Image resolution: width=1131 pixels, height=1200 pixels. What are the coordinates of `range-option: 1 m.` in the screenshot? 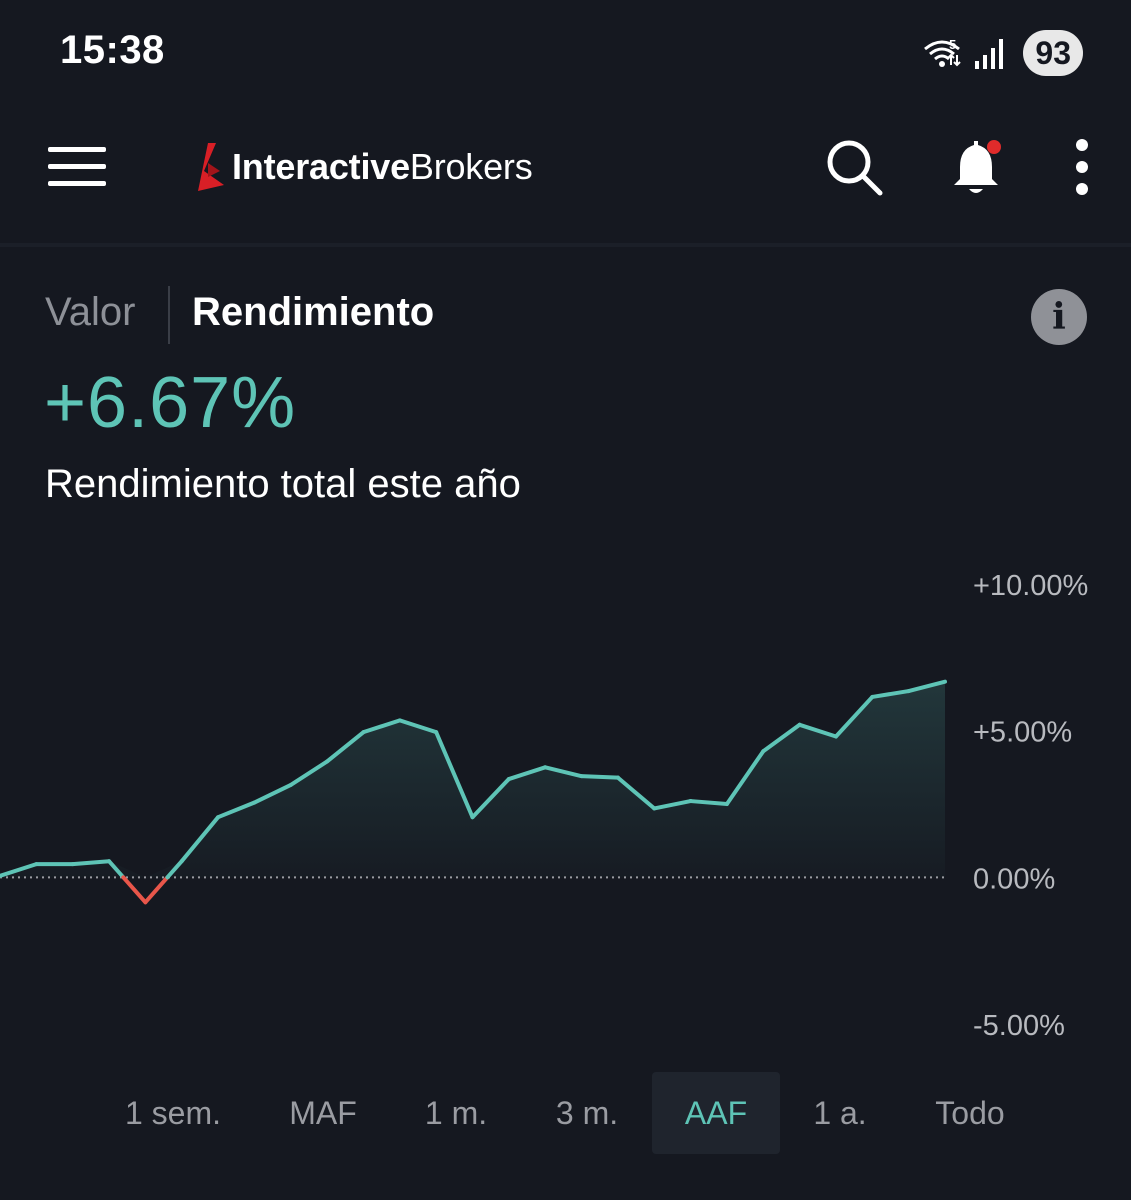 It's located at (456, 1113).